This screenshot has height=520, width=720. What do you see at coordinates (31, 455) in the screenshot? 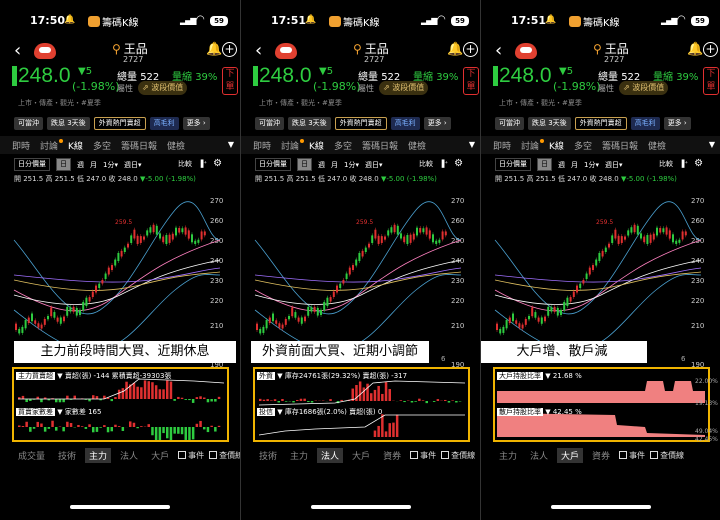
I see `bottom-tab: 成交量` at bounding box center [31, 455].